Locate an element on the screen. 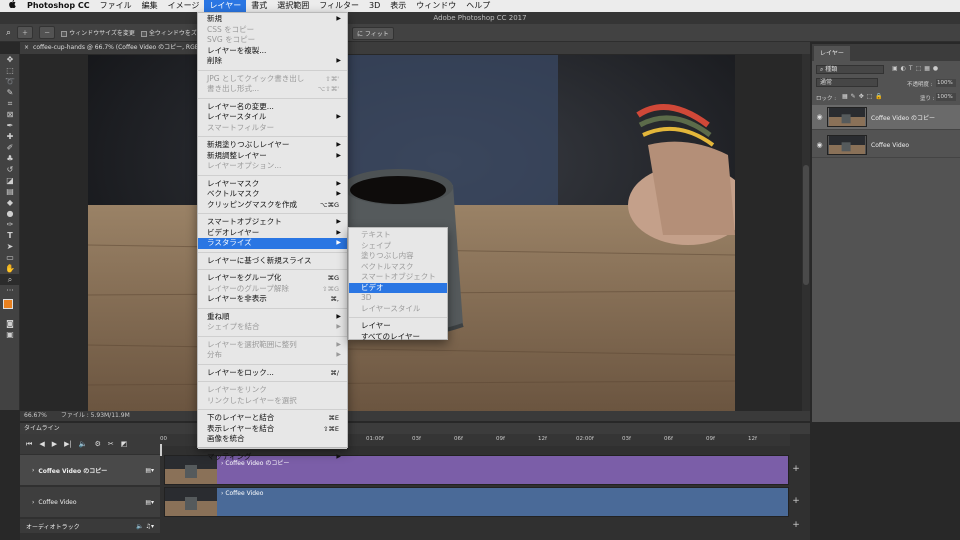 This screenshot has width=960, height=540. track-header: › Coffee Video ▤▾ is located at coordinates (90, 502).